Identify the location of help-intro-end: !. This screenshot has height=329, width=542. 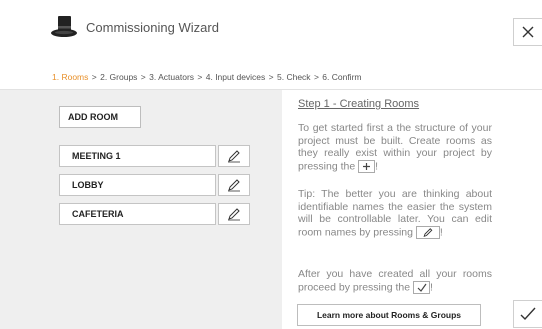
(377, 165).